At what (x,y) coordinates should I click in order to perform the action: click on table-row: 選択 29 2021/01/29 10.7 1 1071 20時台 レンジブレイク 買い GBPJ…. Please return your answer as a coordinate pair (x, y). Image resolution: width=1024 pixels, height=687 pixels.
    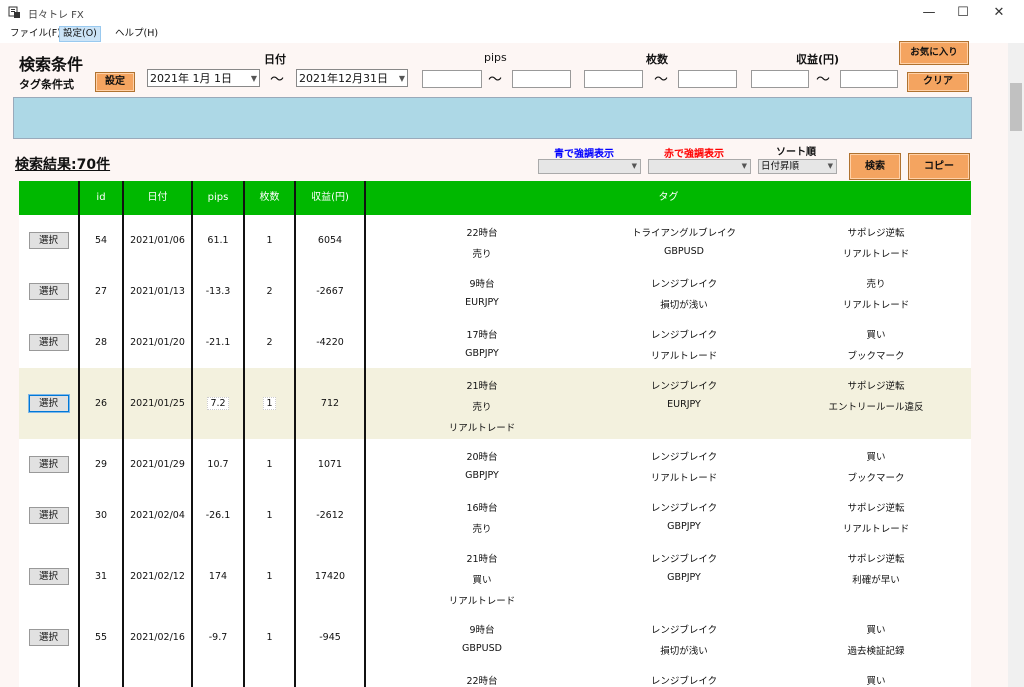
    Looking at the image, I should click on (495, 465).